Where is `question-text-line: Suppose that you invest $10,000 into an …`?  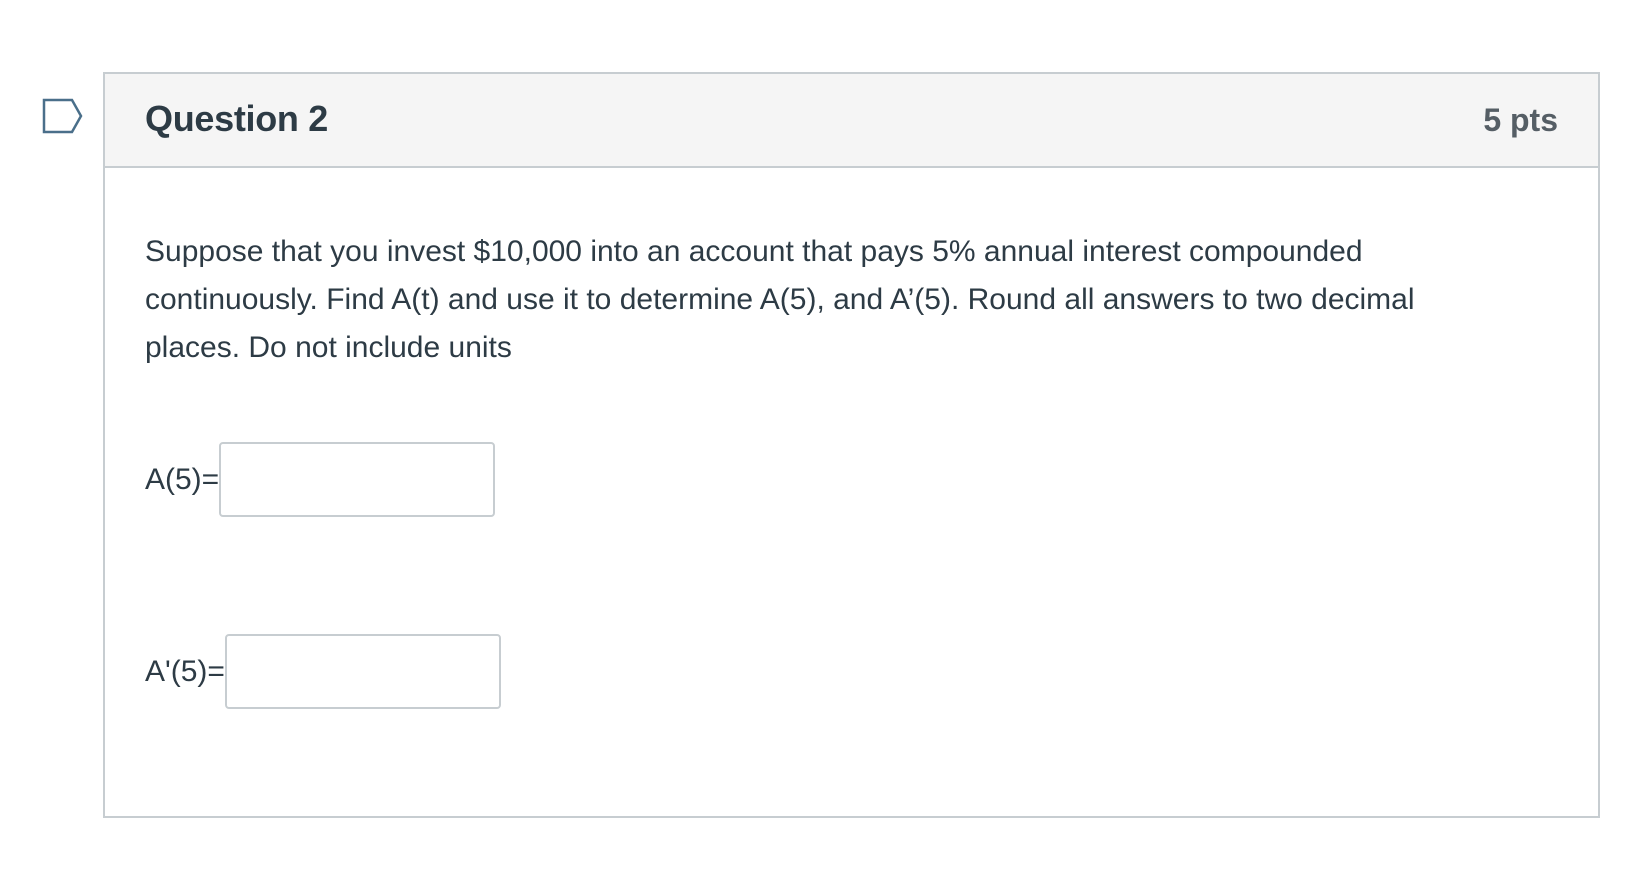
question-text-line: Suppose that you invest $10,000 into an … is located at coordinates (754, 251).